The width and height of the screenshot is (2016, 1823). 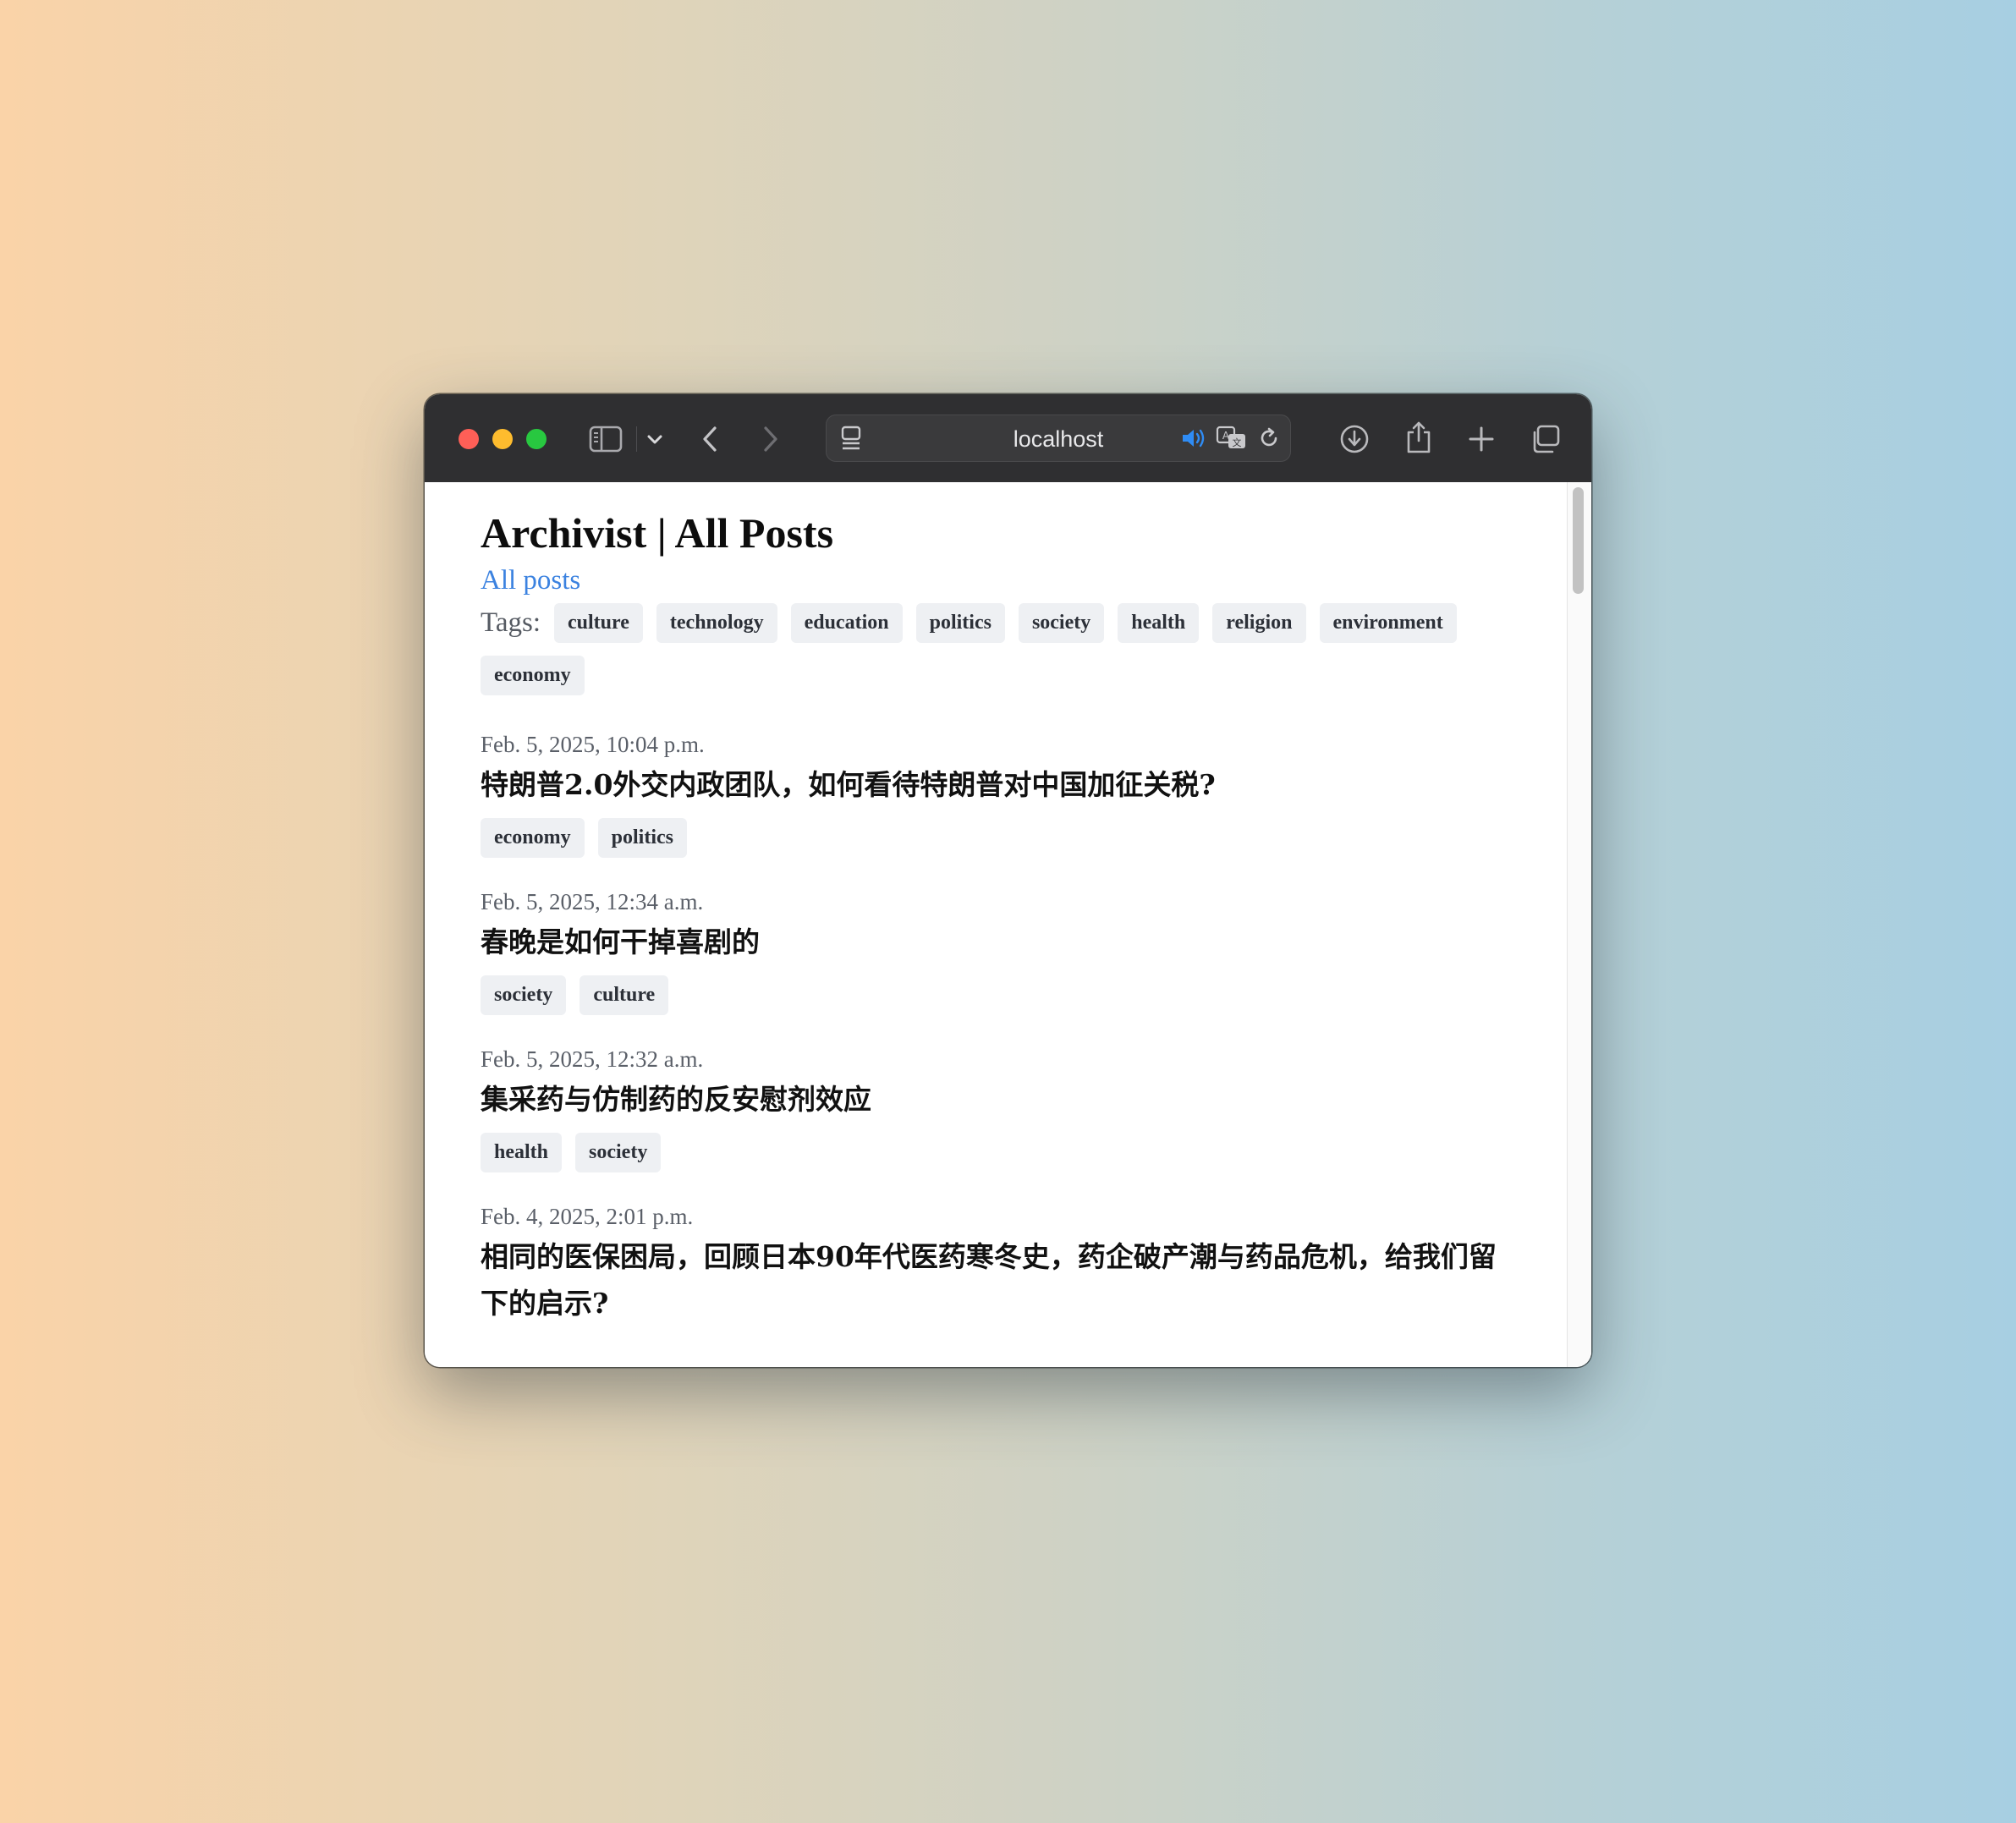 I want to click on close-window-button, so click(x=469, y=439).